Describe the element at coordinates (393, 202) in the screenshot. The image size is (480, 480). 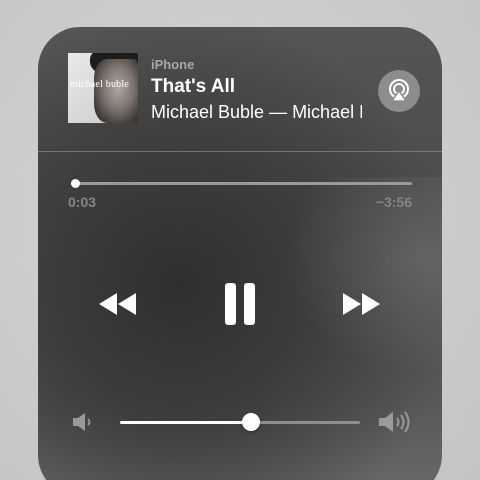
I see `remaining-time: −3:56` at that location.